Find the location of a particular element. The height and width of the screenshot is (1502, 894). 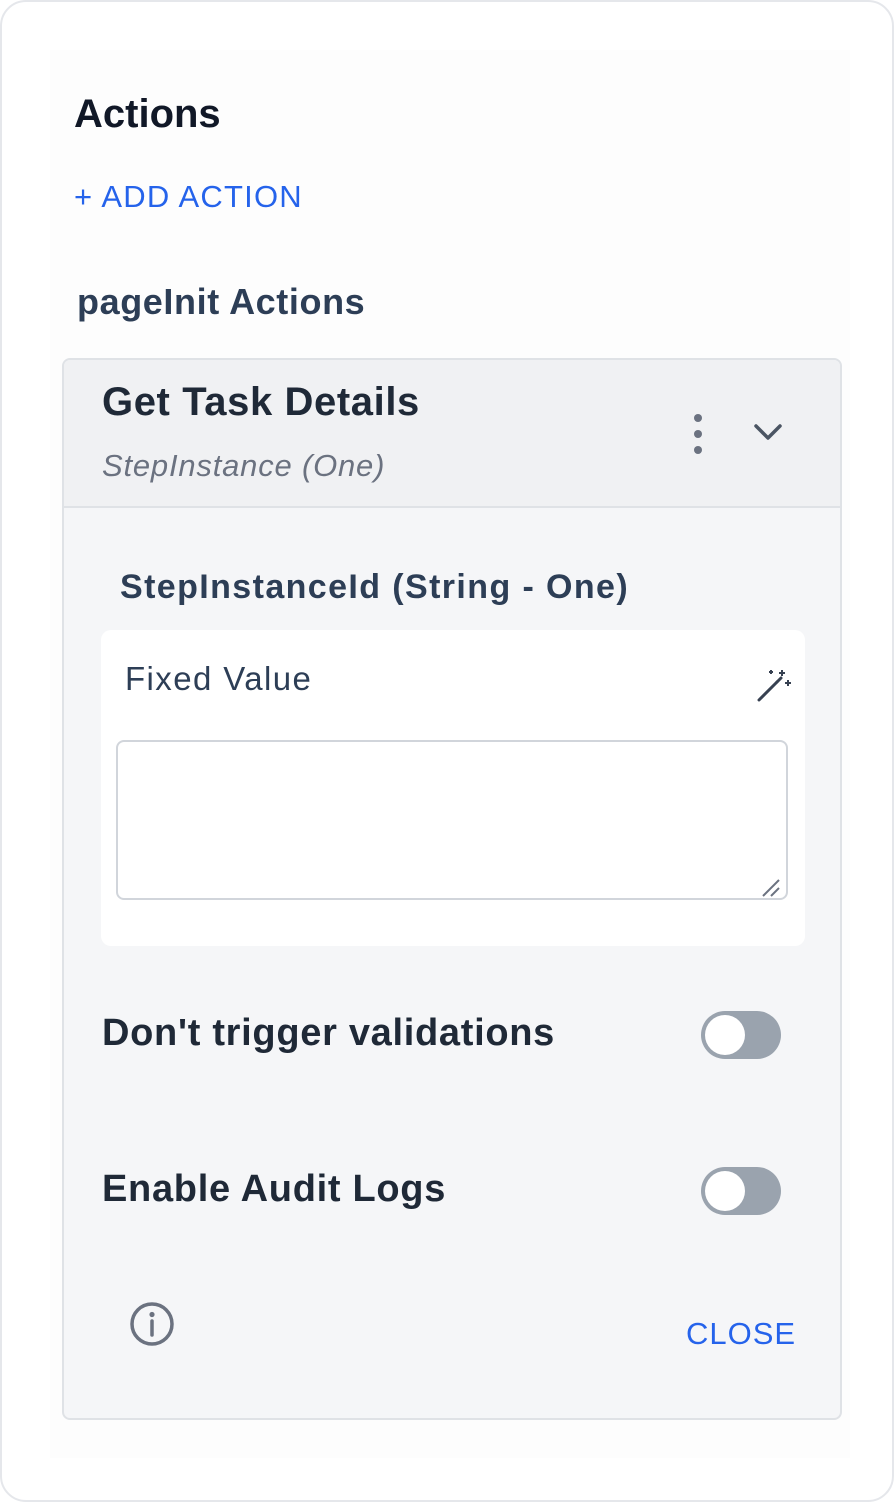

add-action-button: + ADD ACTION is located at coordinates (188, 197).